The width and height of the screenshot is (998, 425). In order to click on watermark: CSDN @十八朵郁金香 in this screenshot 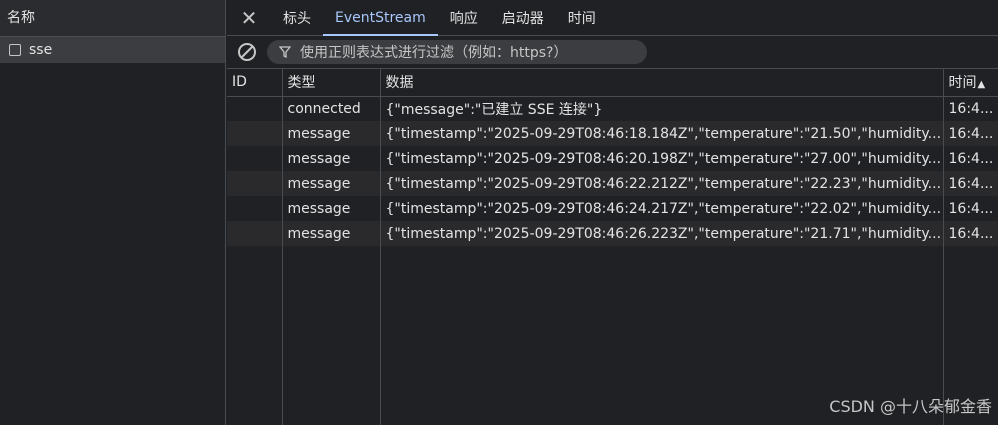, I will do `click(910, 406)`.